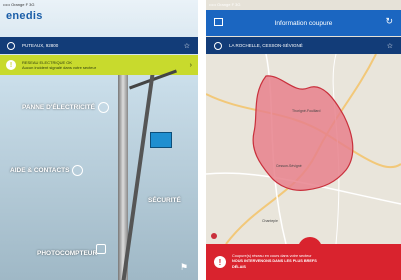  I want to click on page-title: Information coupure, so click(303, 23).